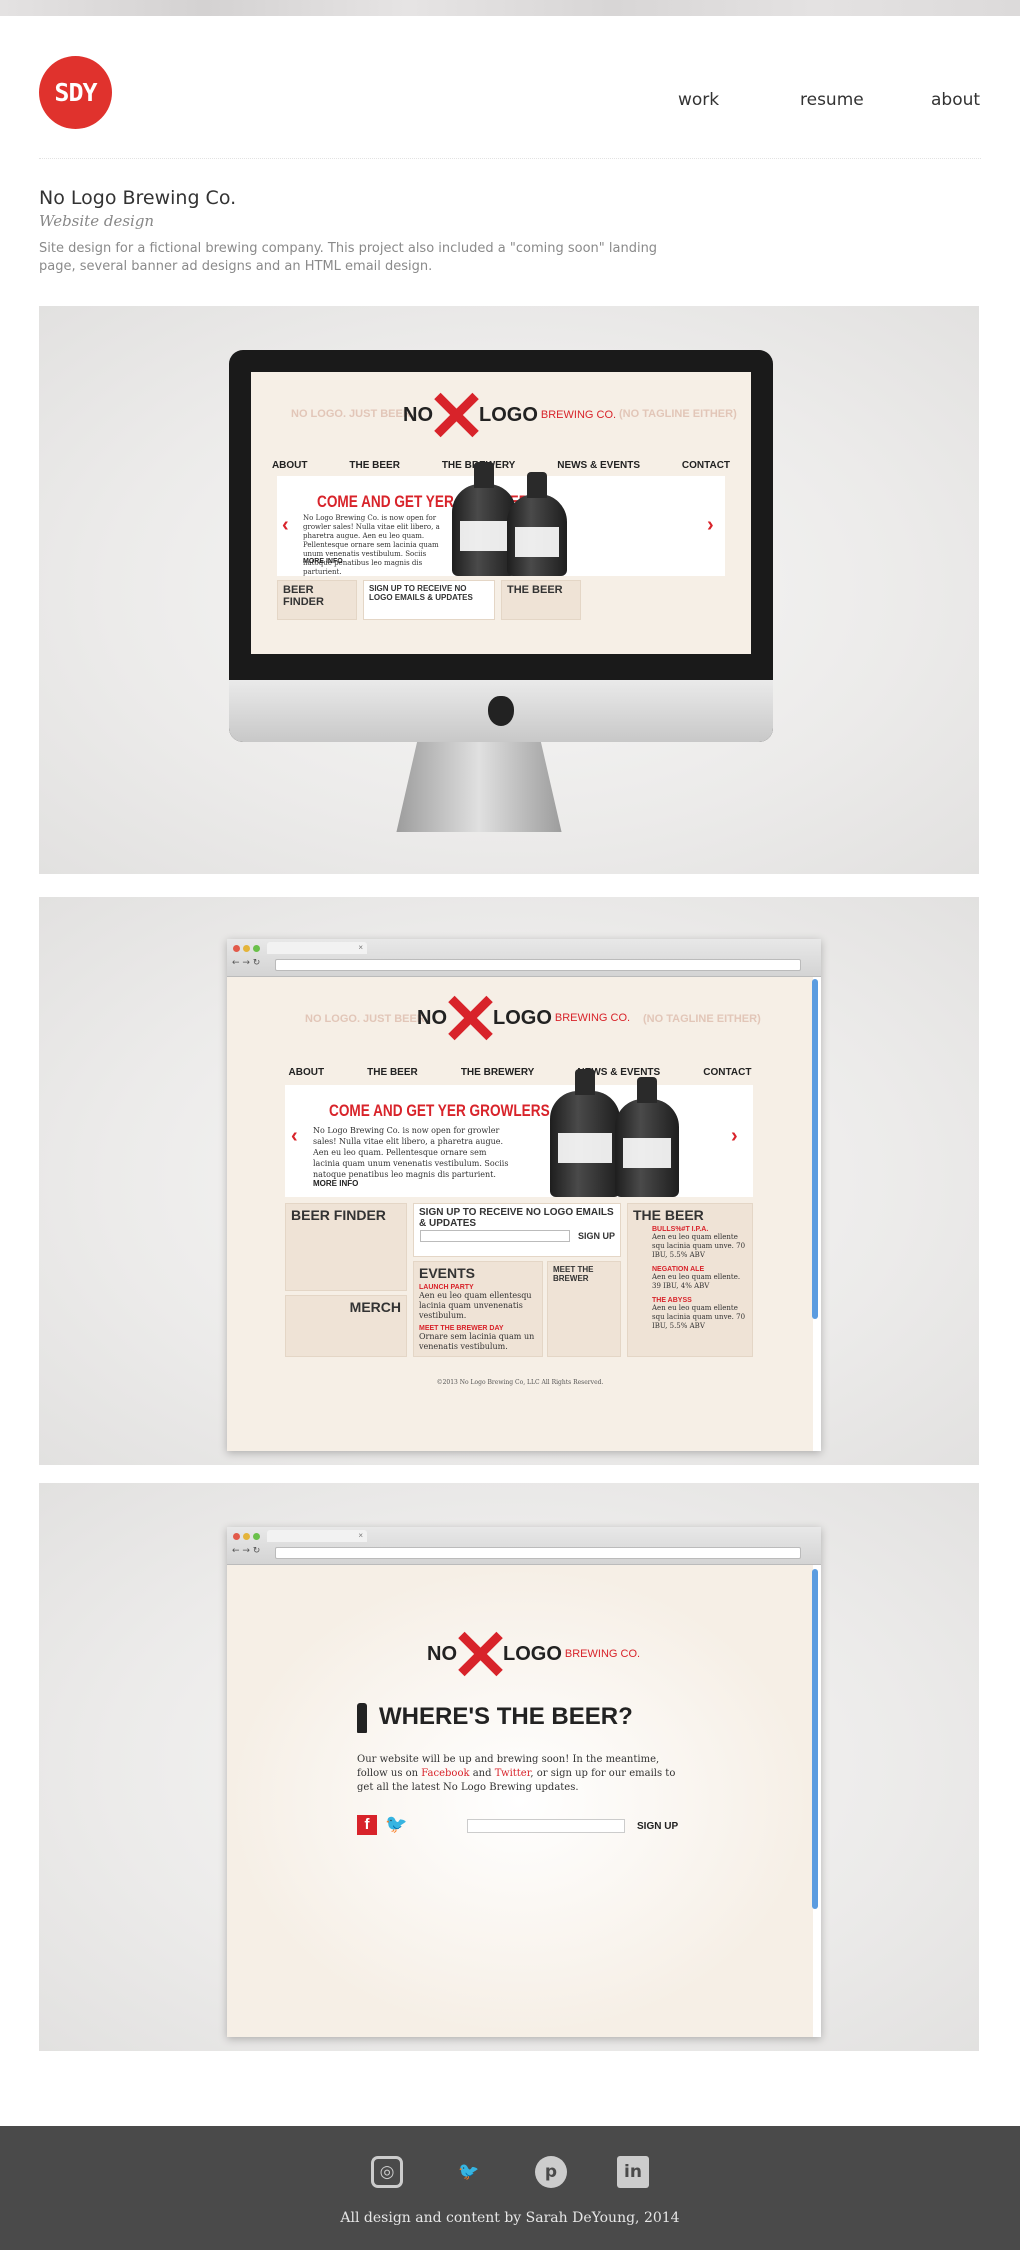 The image size is (1020, 2250). Describe the element at coordinates (498, 1072) in the screenshot. I see `mock-nav-brewery: THE BREWERY` at that location.